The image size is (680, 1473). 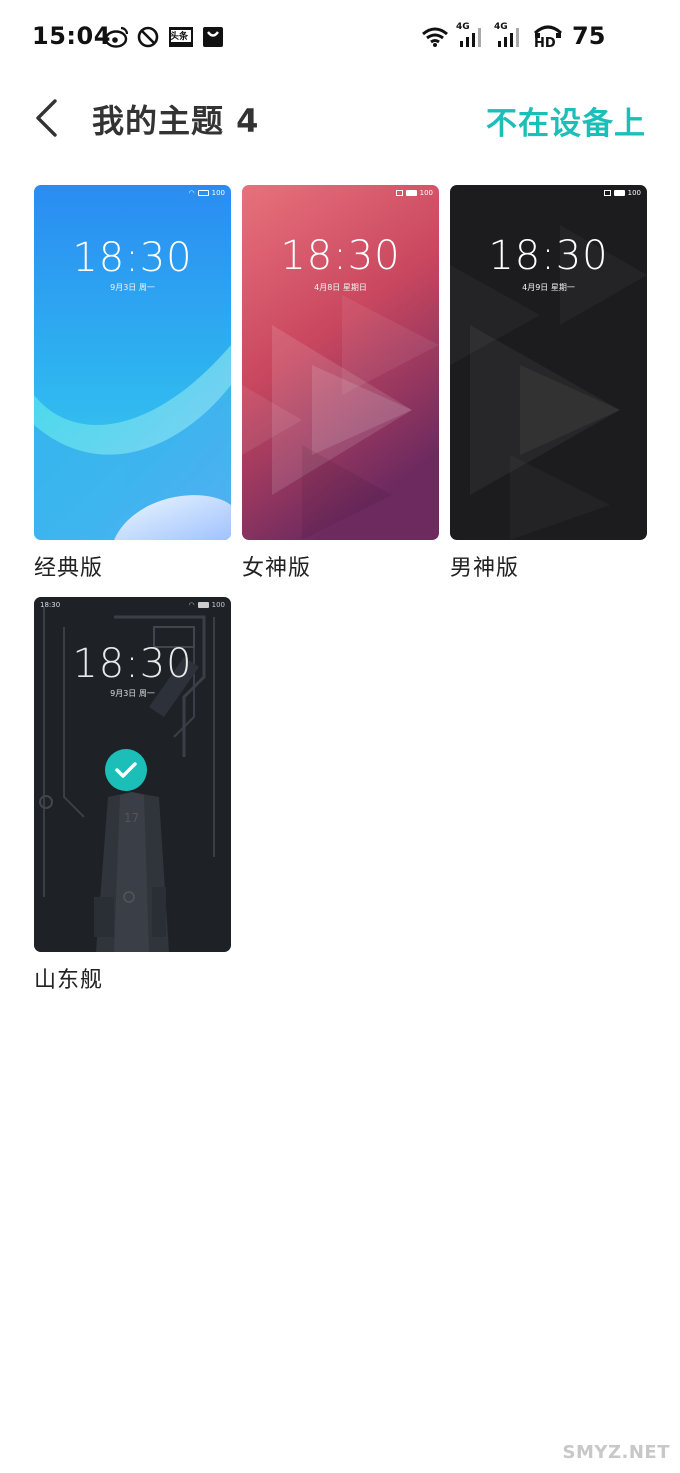 I want to click on selected-badge, so click(x=126, y=770).